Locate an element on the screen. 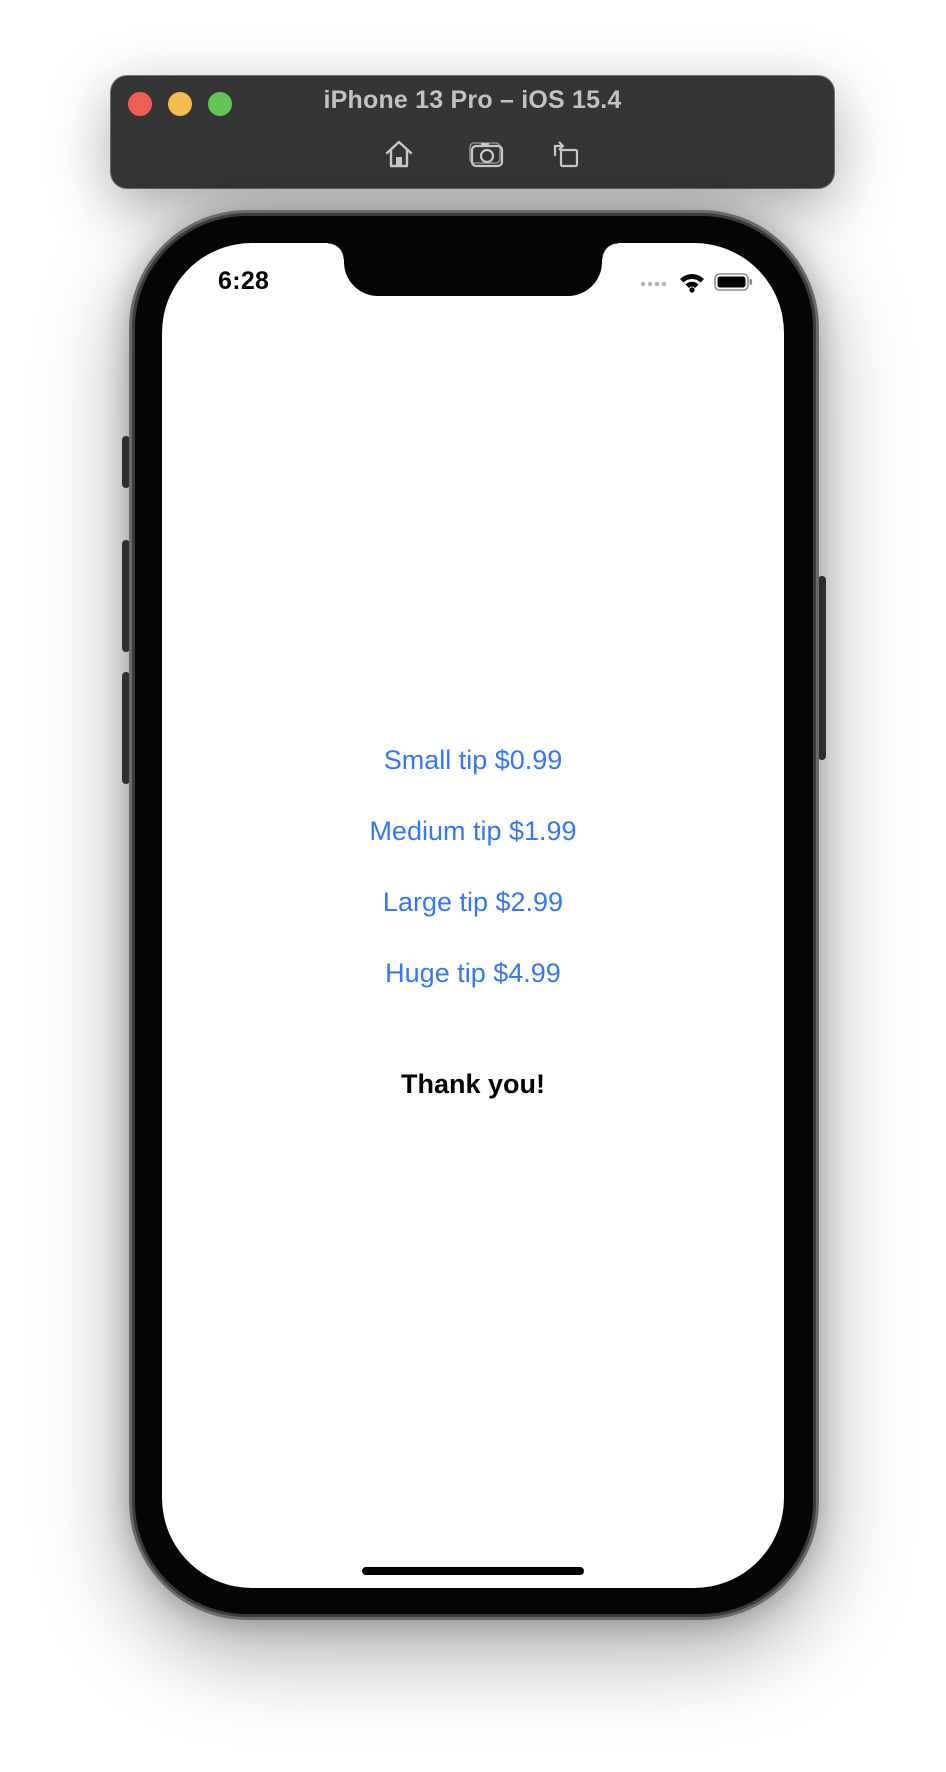  home-icon is located at coordinates (399, 154).